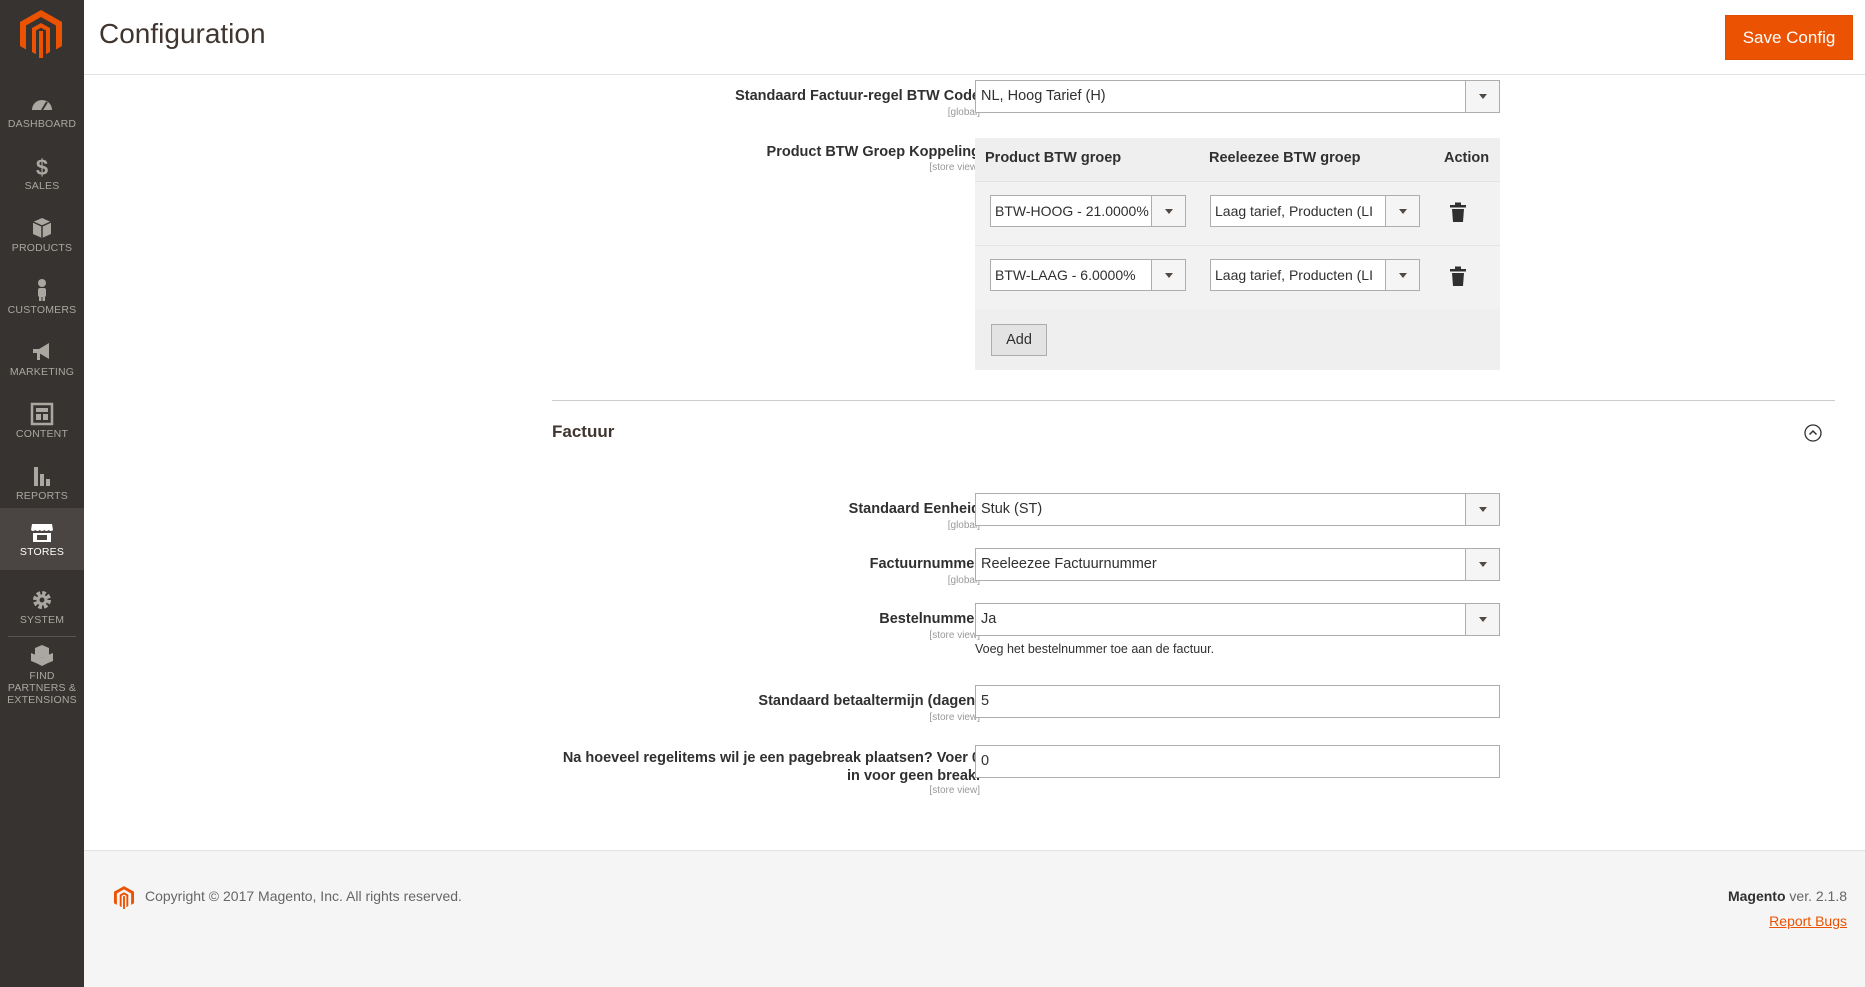  I want to click on save-config-button: Save Config, so click(1789, 37).